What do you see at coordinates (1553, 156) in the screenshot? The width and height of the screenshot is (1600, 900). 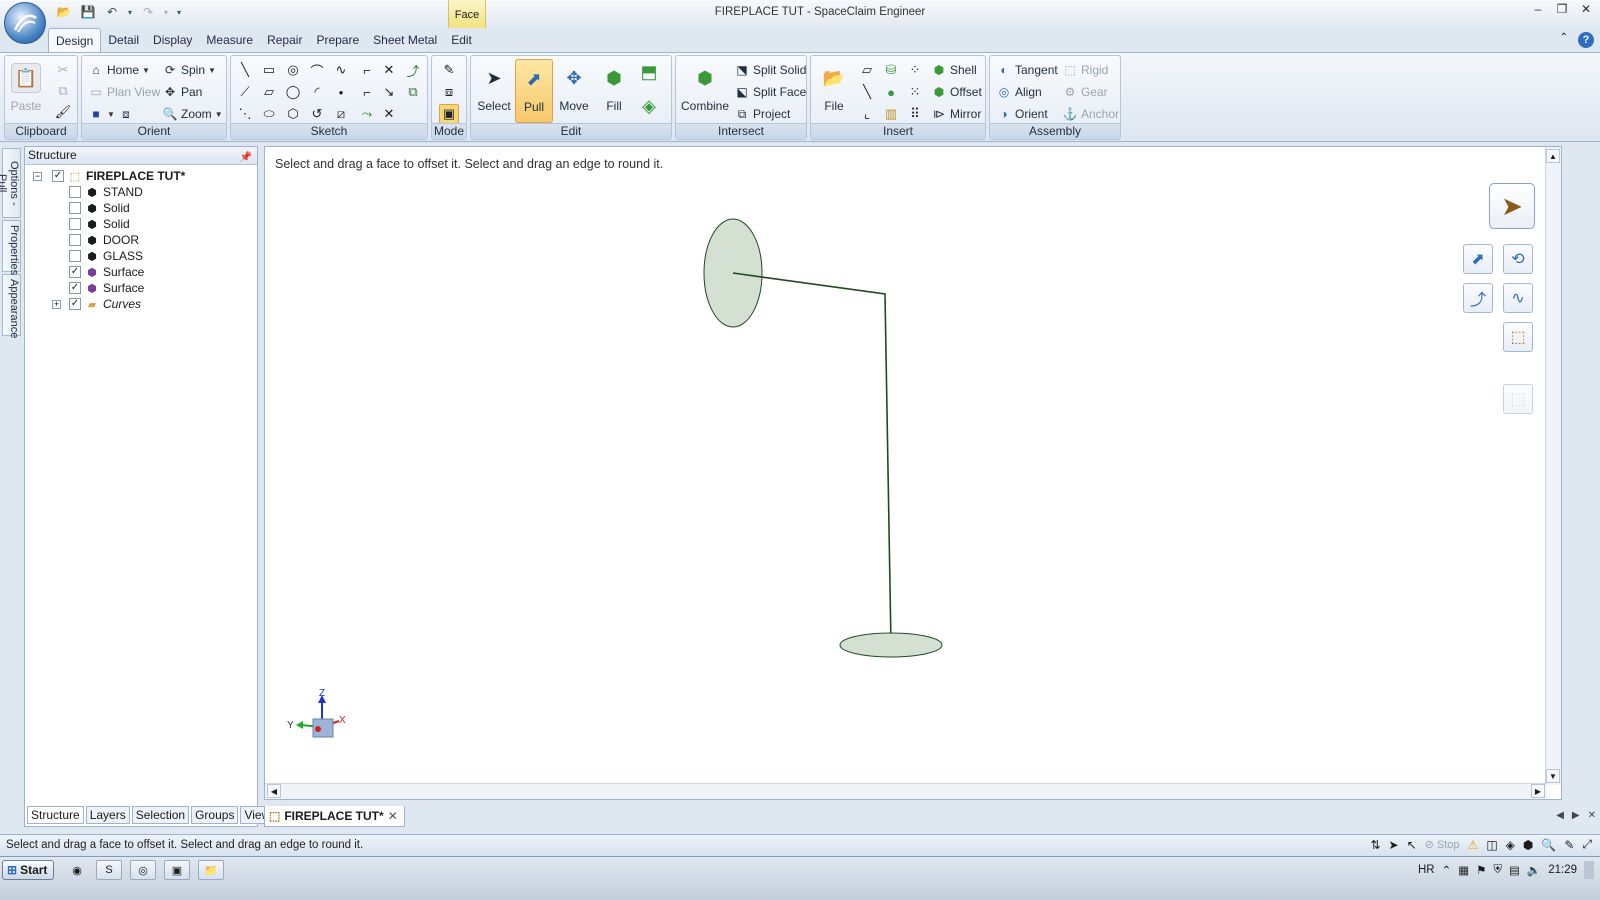 I see `scroll-up-icon: ▲` at bounding box center [1553, 156].